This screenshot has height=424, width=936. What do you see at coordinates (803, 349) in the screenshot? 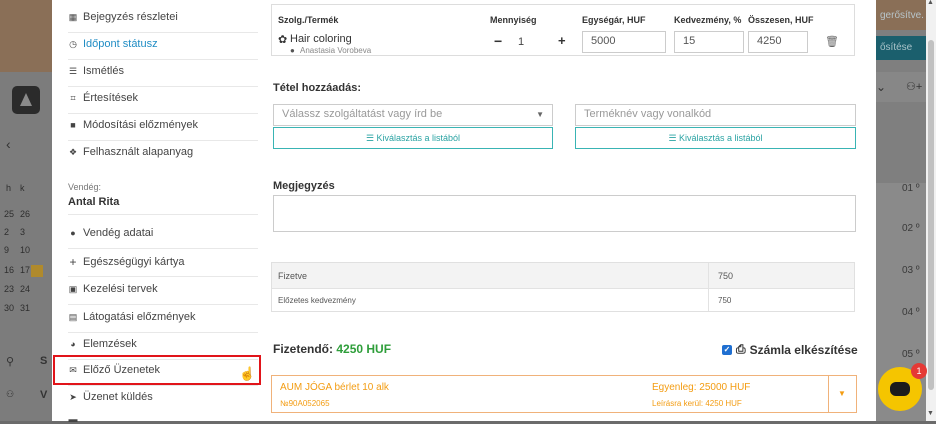
I see `invoice-label: Számla elkészítése` at bounding box center [803, 349].